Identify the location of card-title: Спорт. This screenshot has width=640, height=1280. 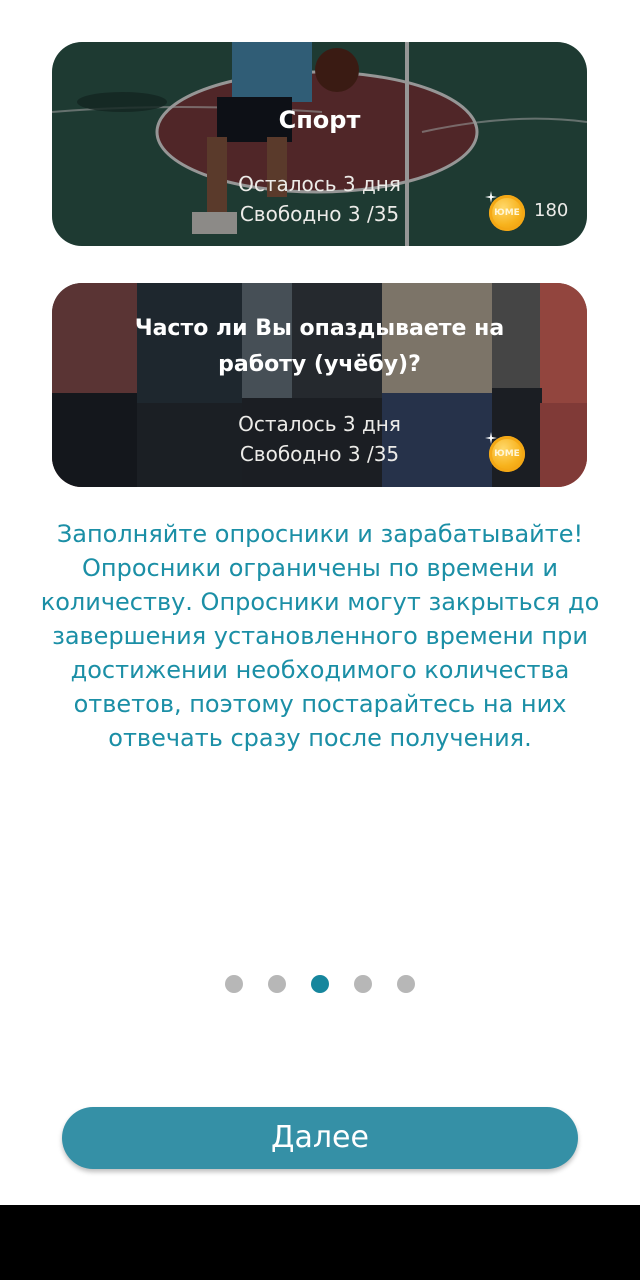
(319, 120).